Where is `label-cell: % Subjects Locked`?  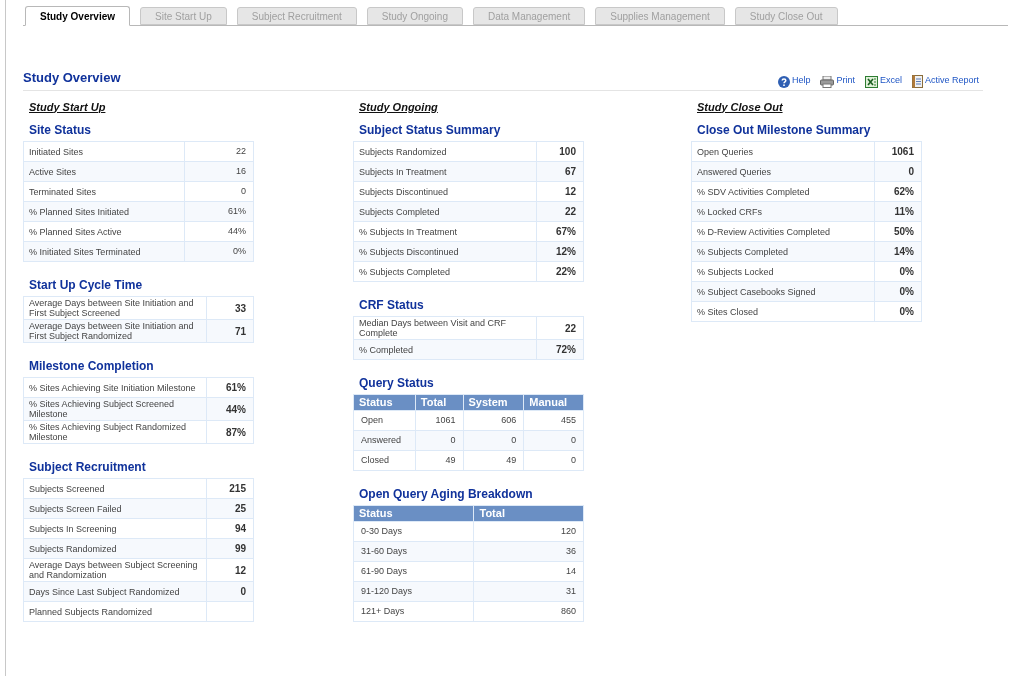 label-cell: % Subjects Locked is located at coordinates (783, 271).